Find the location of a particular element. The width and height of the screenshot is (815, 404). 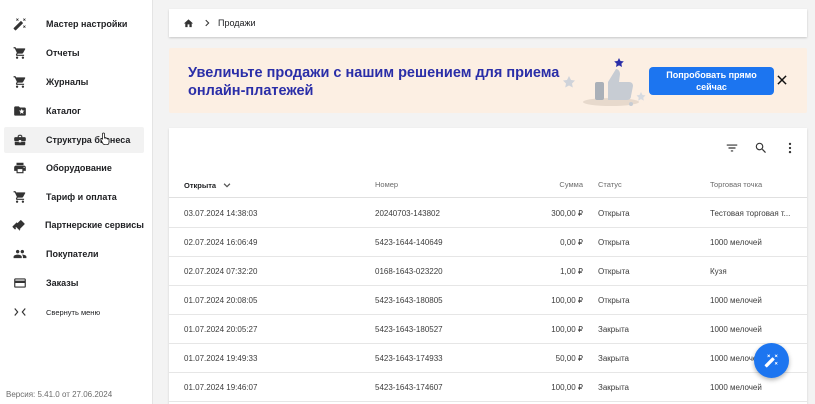

cell-opened: 03.07.2024 14:38:03 is located at coordinates (221, 213).